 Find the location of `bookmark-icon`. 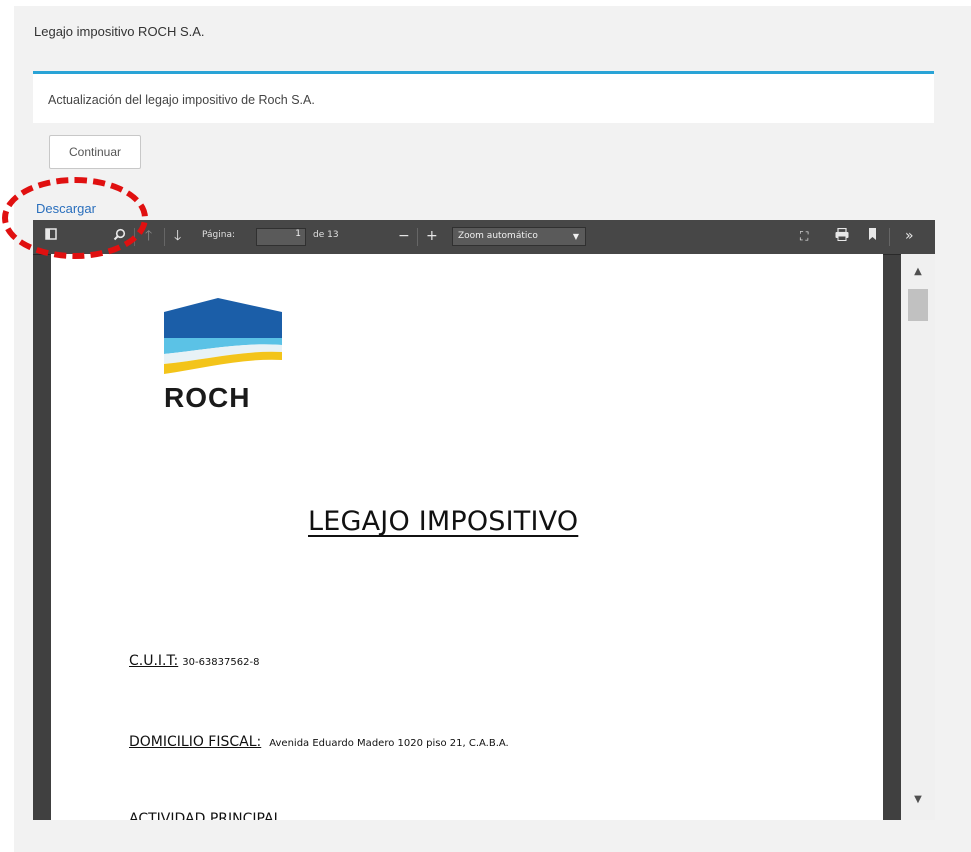

bookmark-icon is located at coordinates (872, 236).